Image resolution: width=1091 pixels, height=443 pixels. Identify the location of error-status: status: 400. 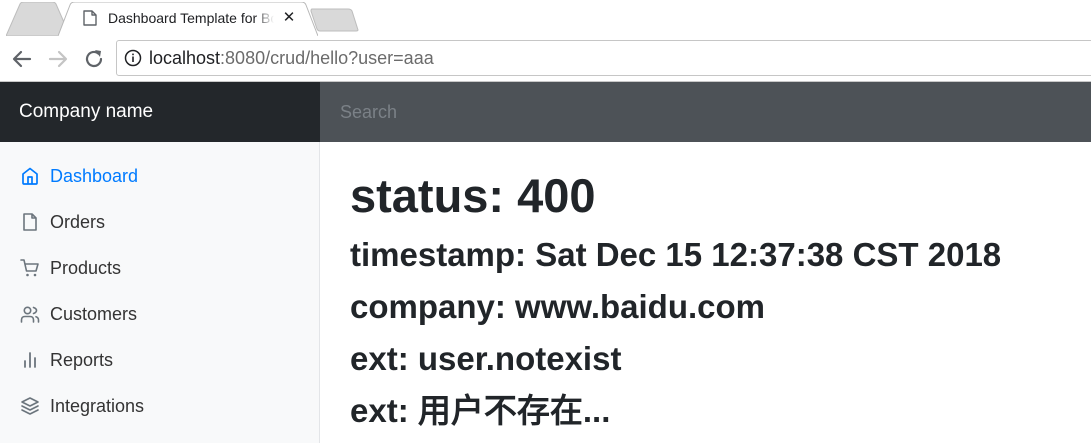
(473, 195).